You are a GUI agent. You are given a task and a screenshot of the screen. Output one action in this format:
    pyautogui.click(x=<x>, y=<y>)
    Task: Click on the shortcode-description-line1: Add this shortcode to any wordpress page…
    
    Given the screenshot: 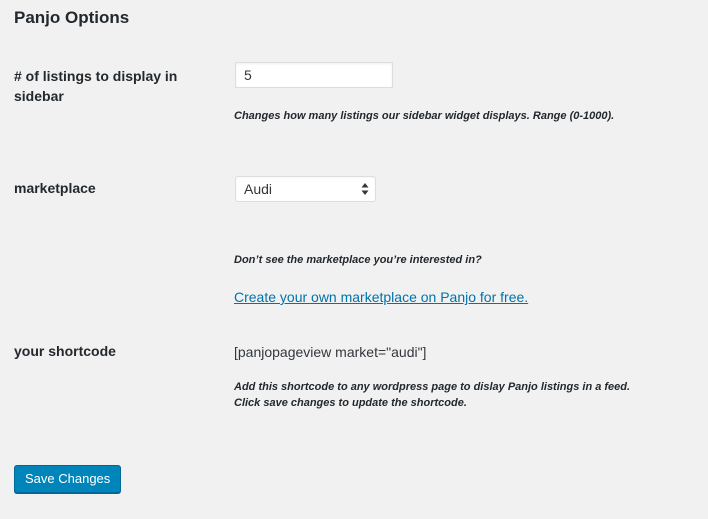 What is the action you would take?
    pyautogui.click(x=432, y=387)
    